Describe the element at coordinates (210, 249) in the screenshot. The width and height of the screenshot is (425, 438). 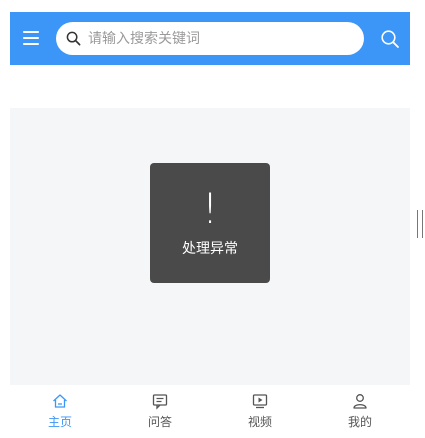
I see `toast-message: 处理异常` at that location.